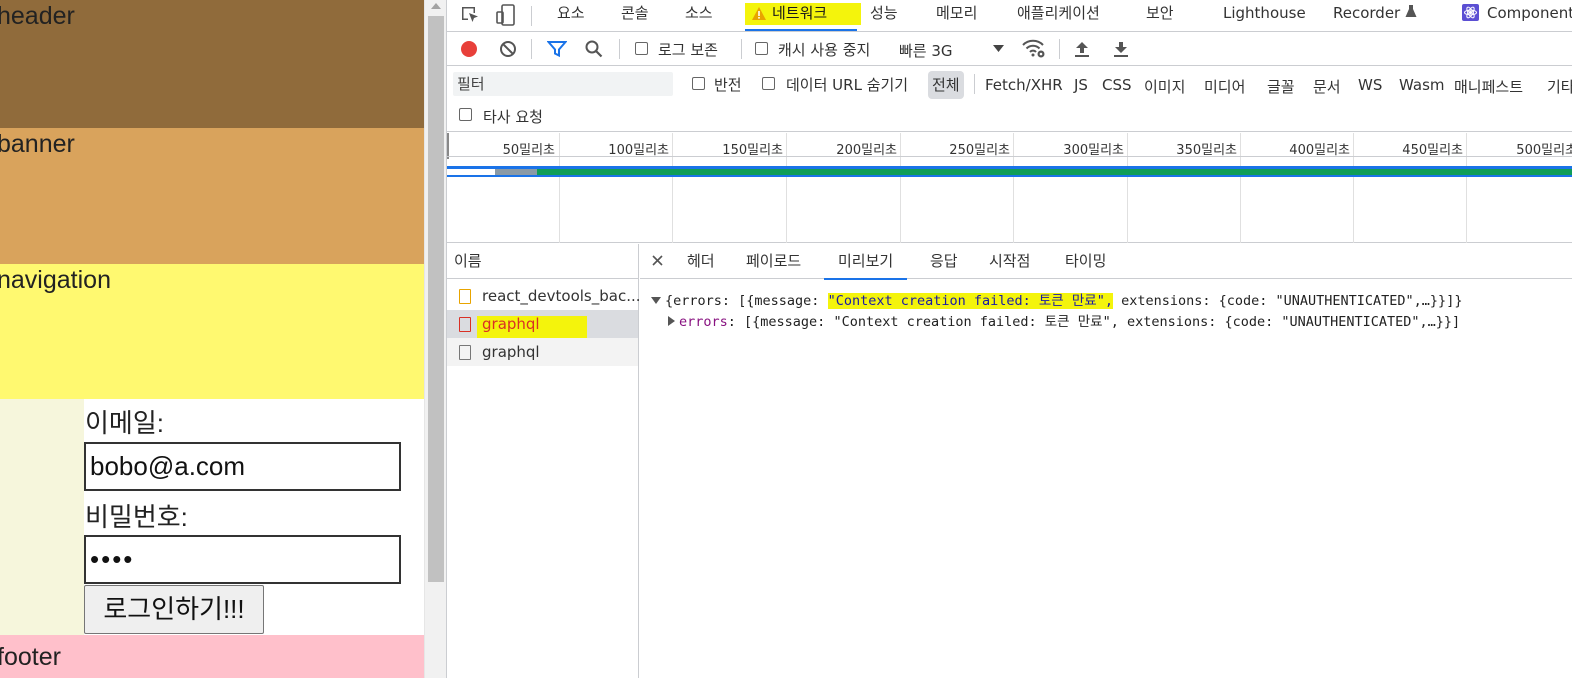 Image resolution: width=1572 pixels, height=678 pixels. Describe the element at coordinates (1422, 85) in the screenshot. I see `filter-type-wasm: Wasm` at that location.